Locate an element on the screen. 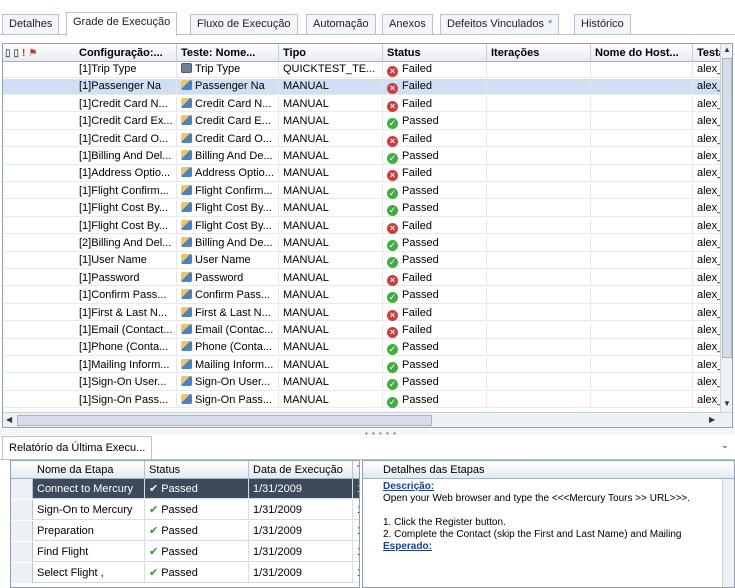  flag-icon: ⚑ is located at coordinates (32, 53).